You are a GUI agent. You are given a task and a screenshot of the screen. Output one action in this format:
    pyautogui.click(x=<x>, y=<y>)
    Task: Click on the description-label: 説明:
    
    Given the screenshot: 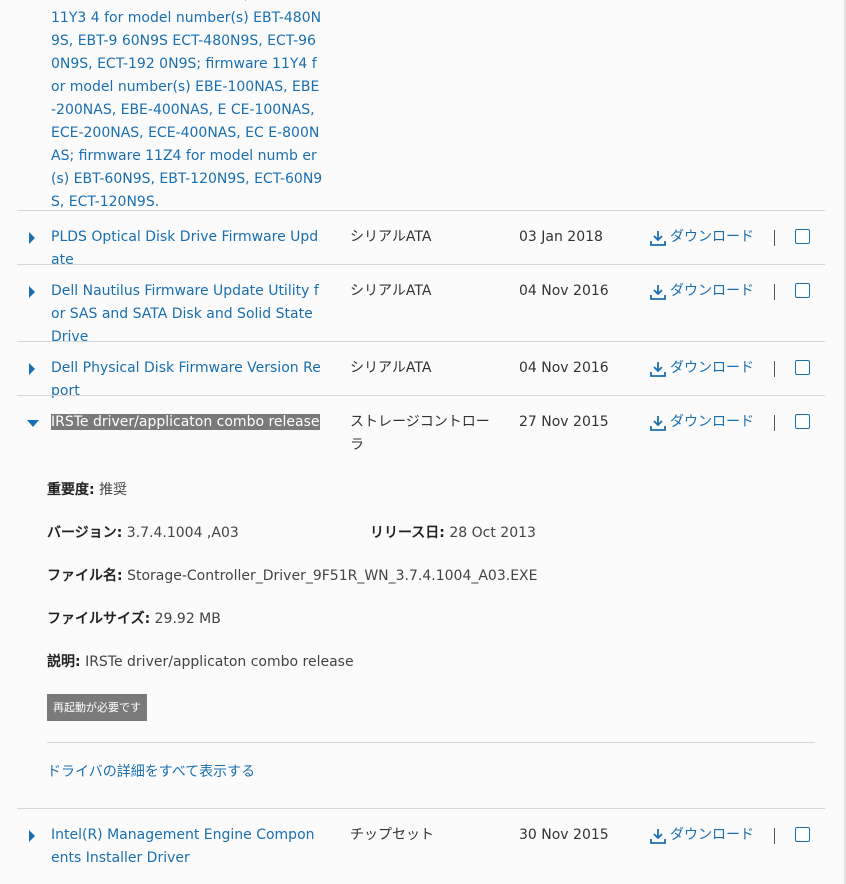 What is the action you would take?
    pyautogui.click(x=64, y=662)
    